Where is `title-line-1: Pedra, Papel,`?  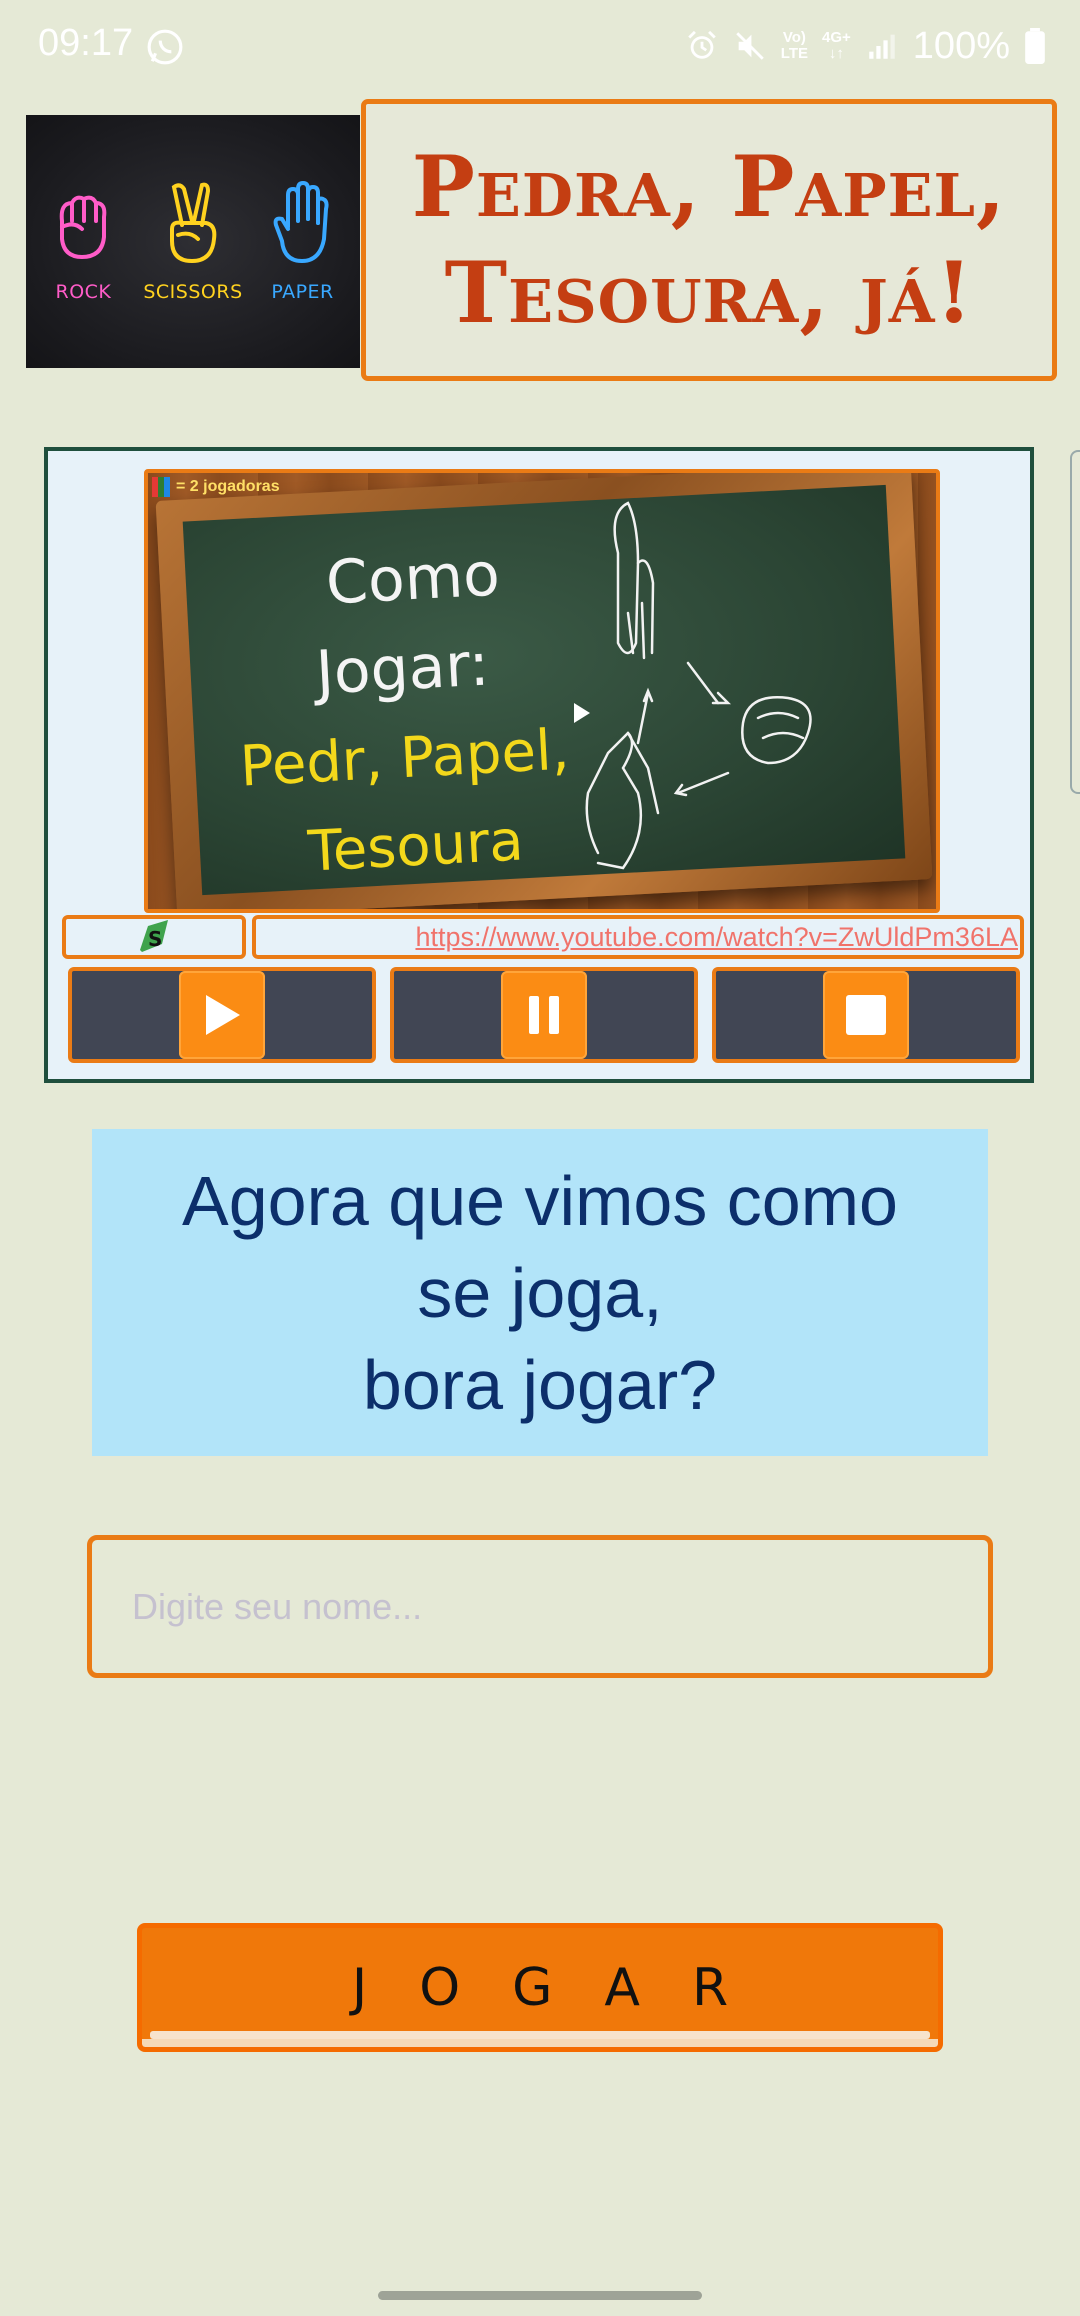 title-line-1: Pedra, Papel, is located at coordinates (709, 186).